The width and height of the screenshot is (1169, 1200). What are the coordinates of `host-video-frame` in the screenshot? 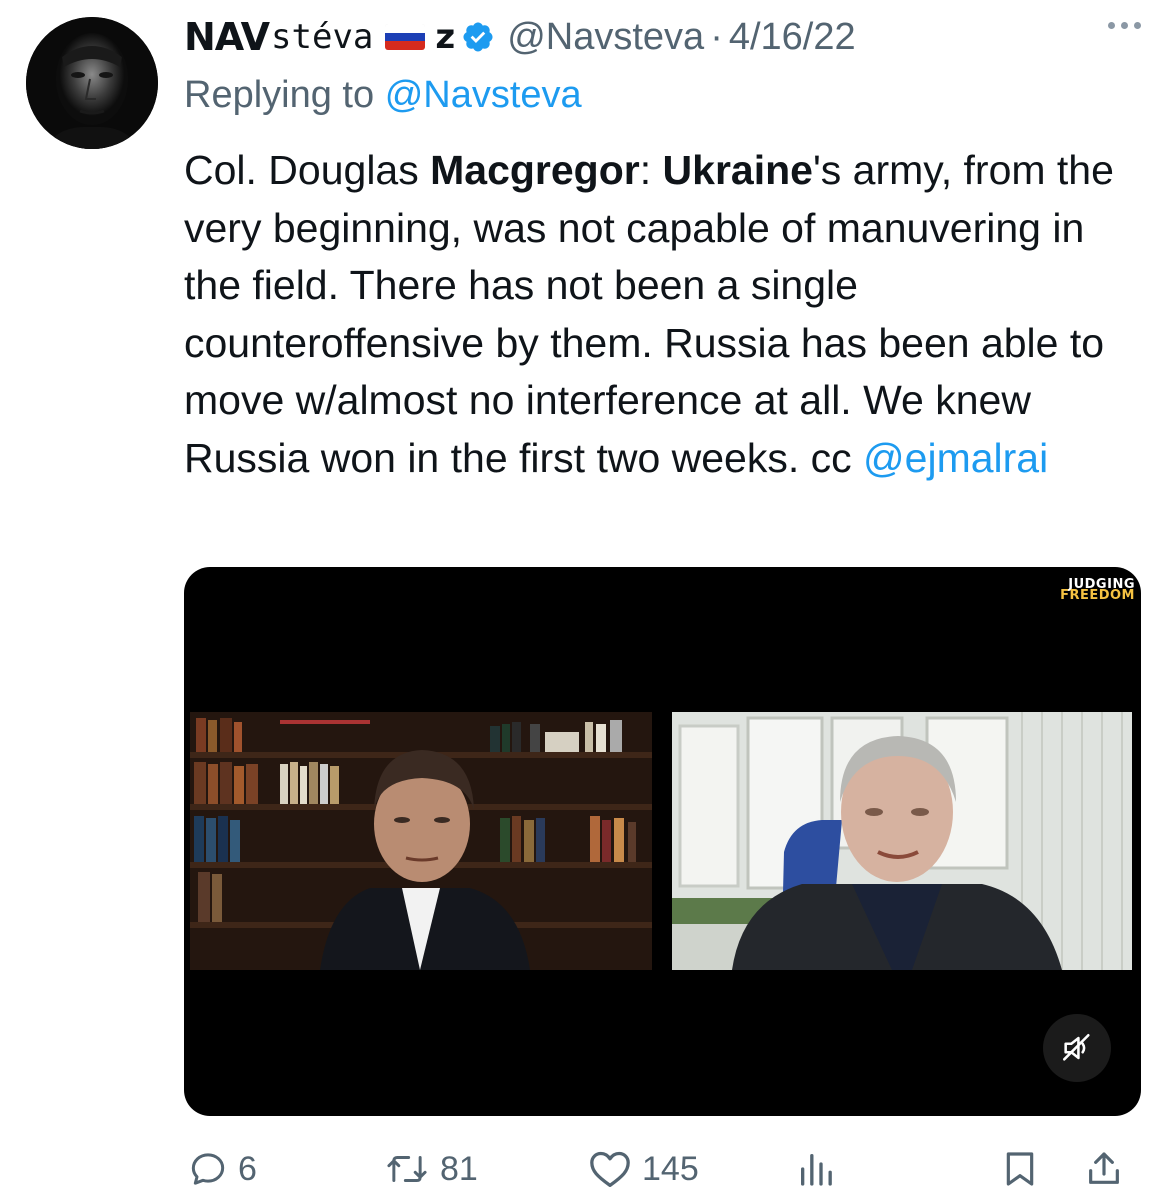 It's located at (421, 841).